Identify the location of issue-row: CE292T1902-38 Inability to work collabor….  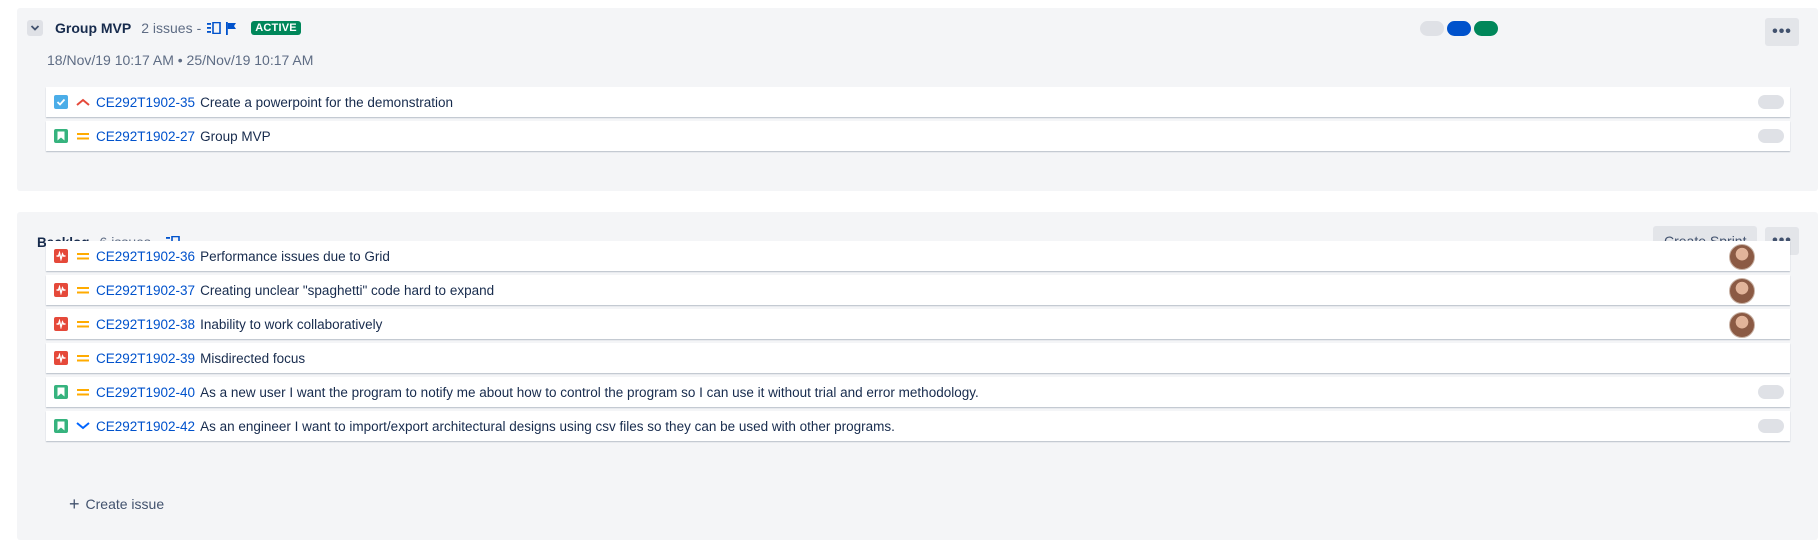
(918, 324).